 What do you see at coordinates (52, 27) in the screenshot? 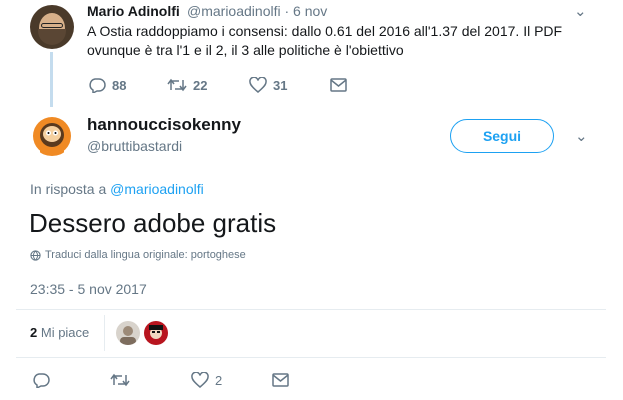
I see `avatar-mario-adinolfi` at bounding box center [52, 27].